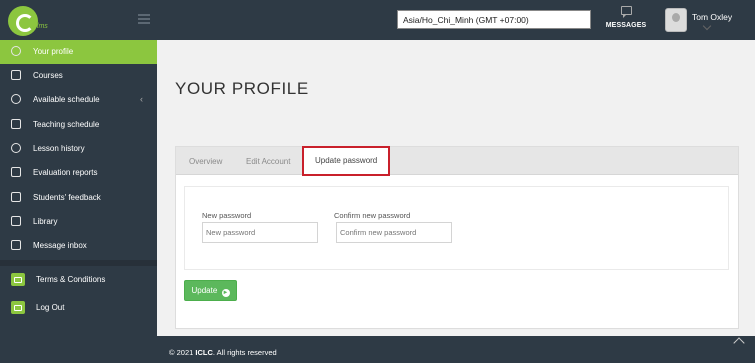 This screenshot has height=363, width=755. I want to click on sidebar-item-label: Library, so click(45, 221).